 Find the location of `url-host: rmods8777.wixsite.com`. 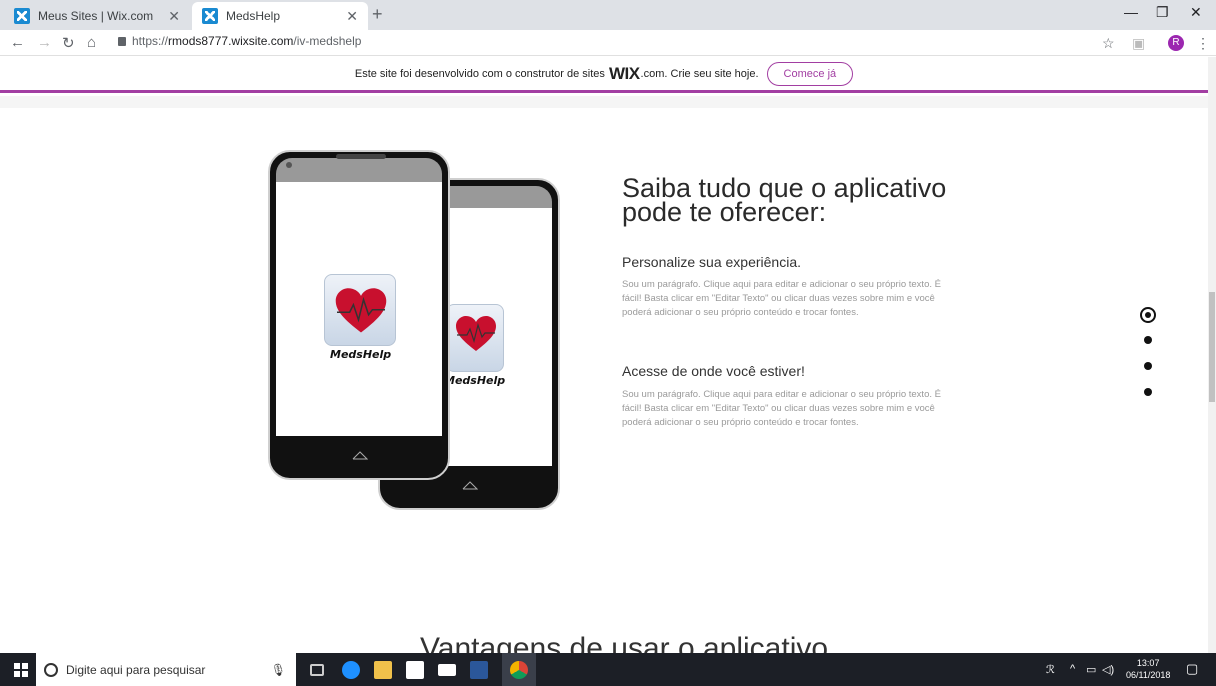

url-host: rmods8777.wixsite.com is located at coordinates (231, 41).